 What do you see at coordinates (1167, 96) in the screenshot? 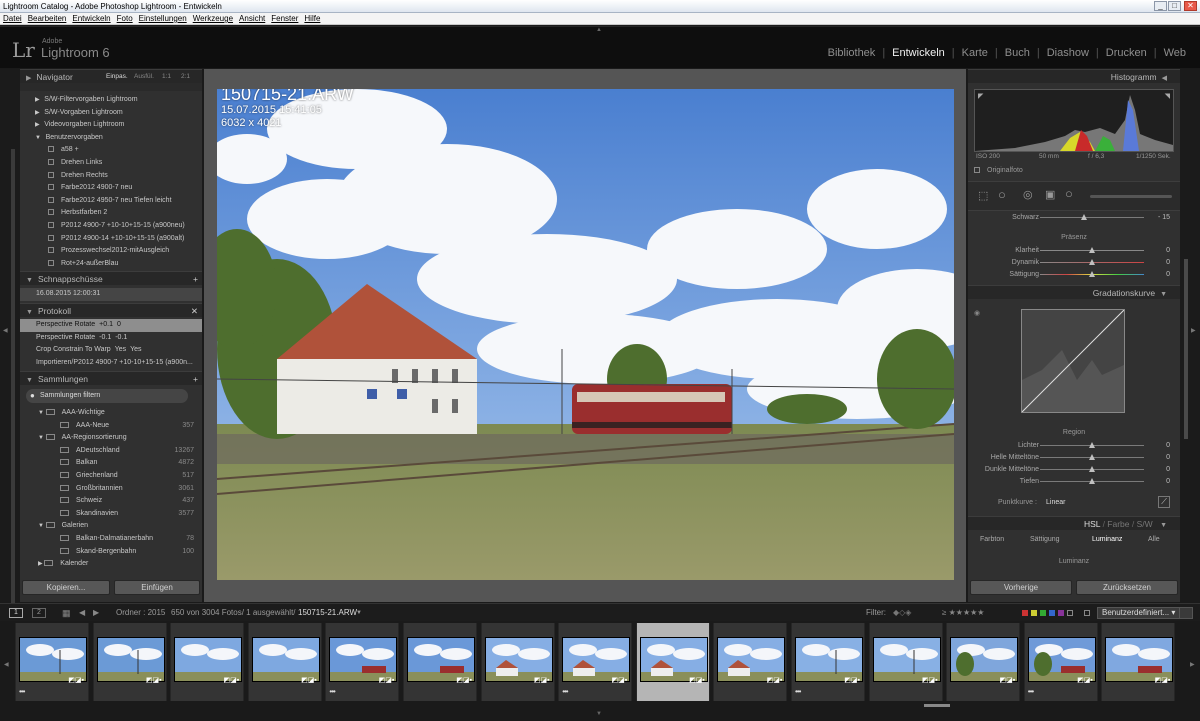
I see `highlight-clipping-icon: ◥` at bounding box center [1167, 96].